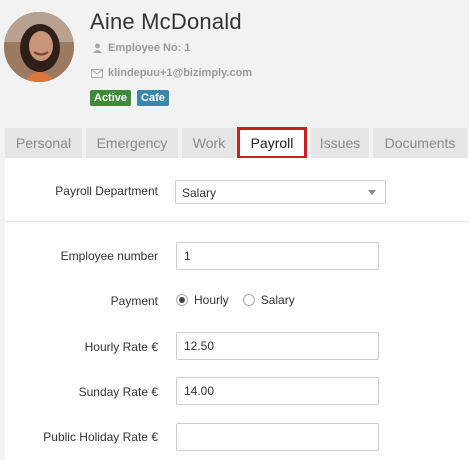 This screenshot has width=469, height=460. Describe the element at coordinates (97, 73) in the screenshot. I see `envelope-icon` at that location.